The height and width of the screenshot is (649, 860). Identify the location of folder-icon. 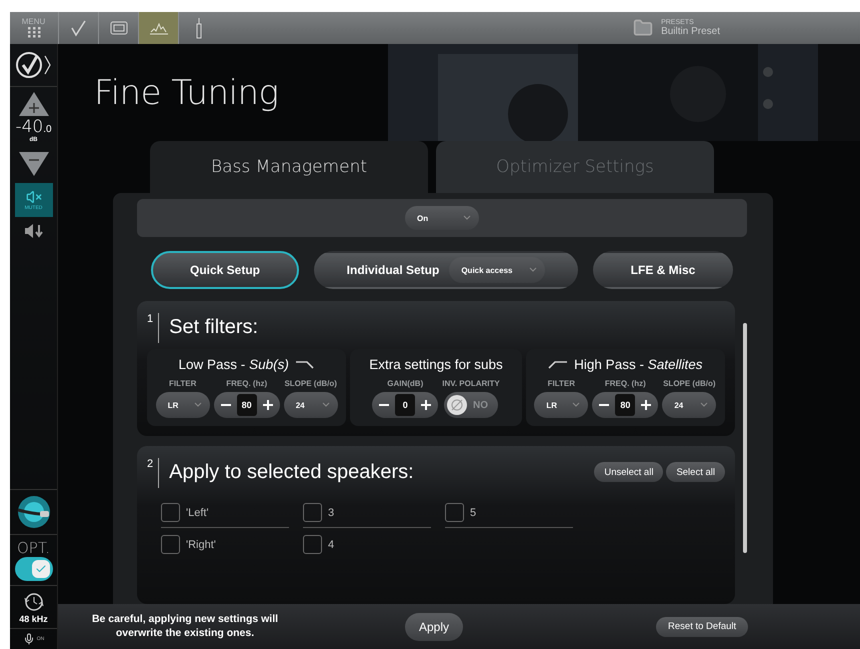
(643, 28).